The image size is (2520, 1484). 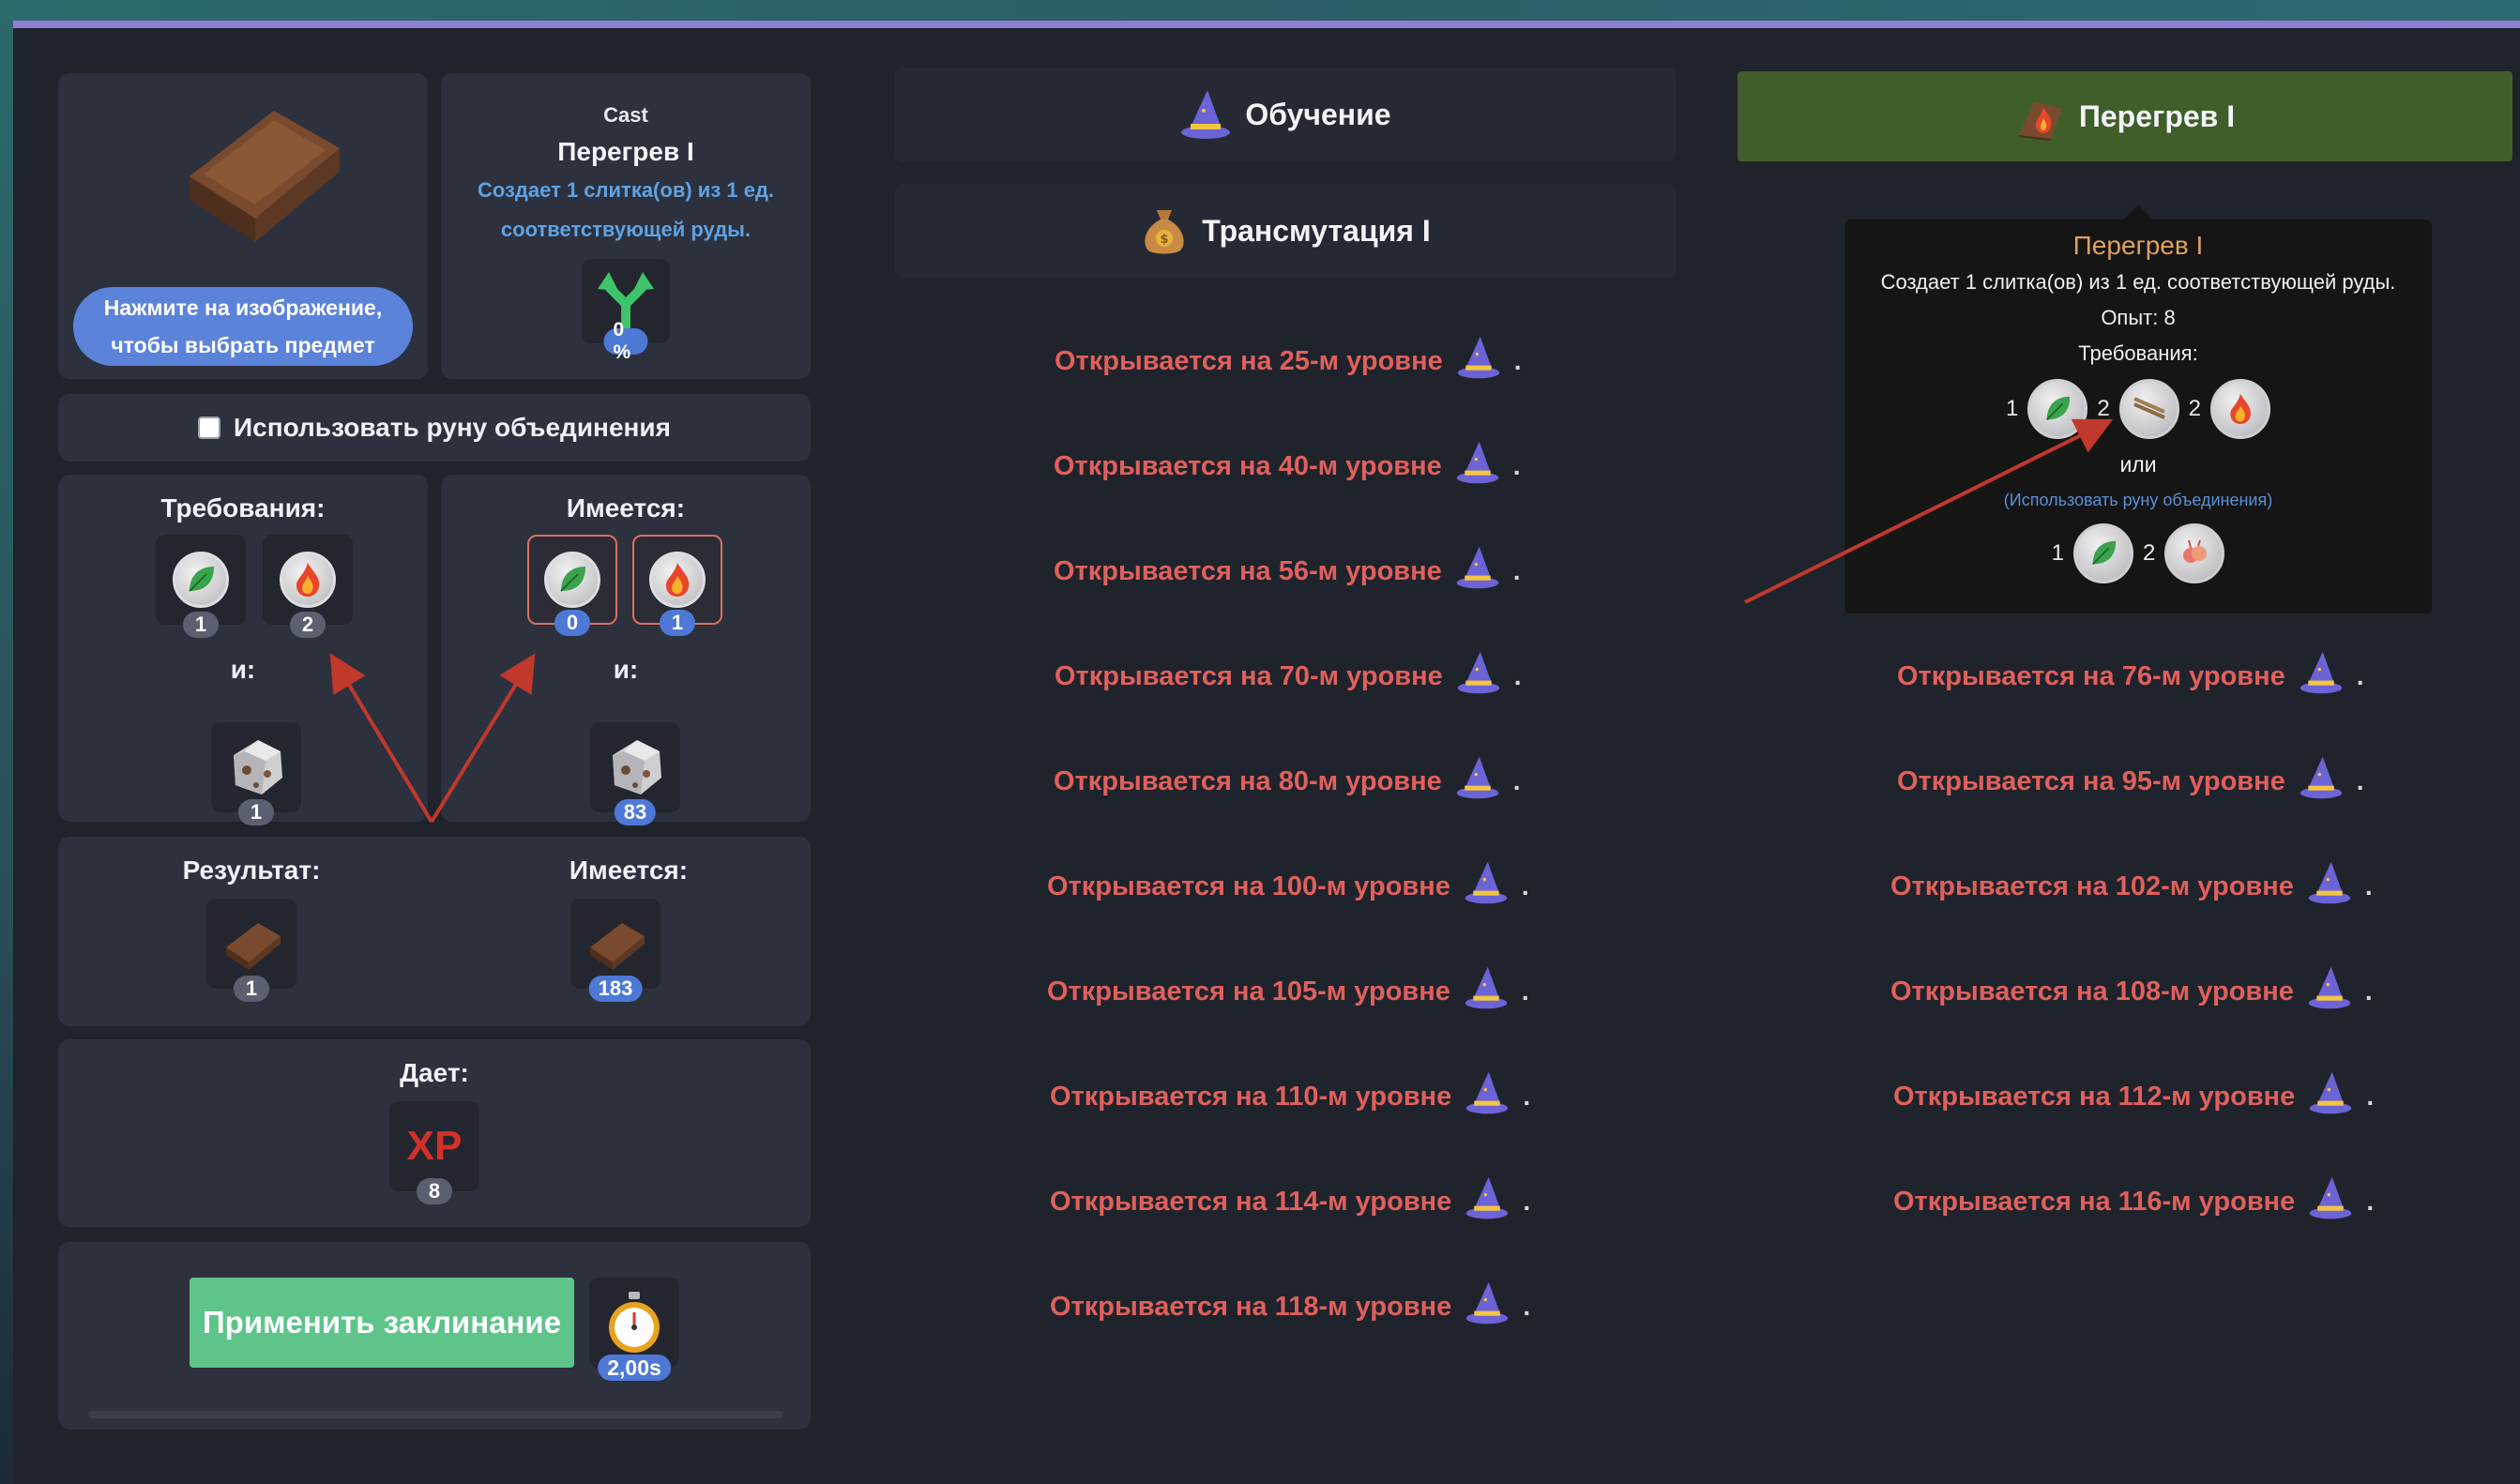 What do you see at coordinates (483, 739) in the screenshot?
I see `arrow-to-have` at bounding box center [483, 739].